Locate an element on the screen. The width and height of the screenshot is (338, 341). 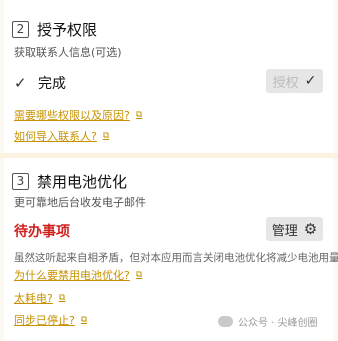
step-number: 2 is located at coordinates (20, 29).